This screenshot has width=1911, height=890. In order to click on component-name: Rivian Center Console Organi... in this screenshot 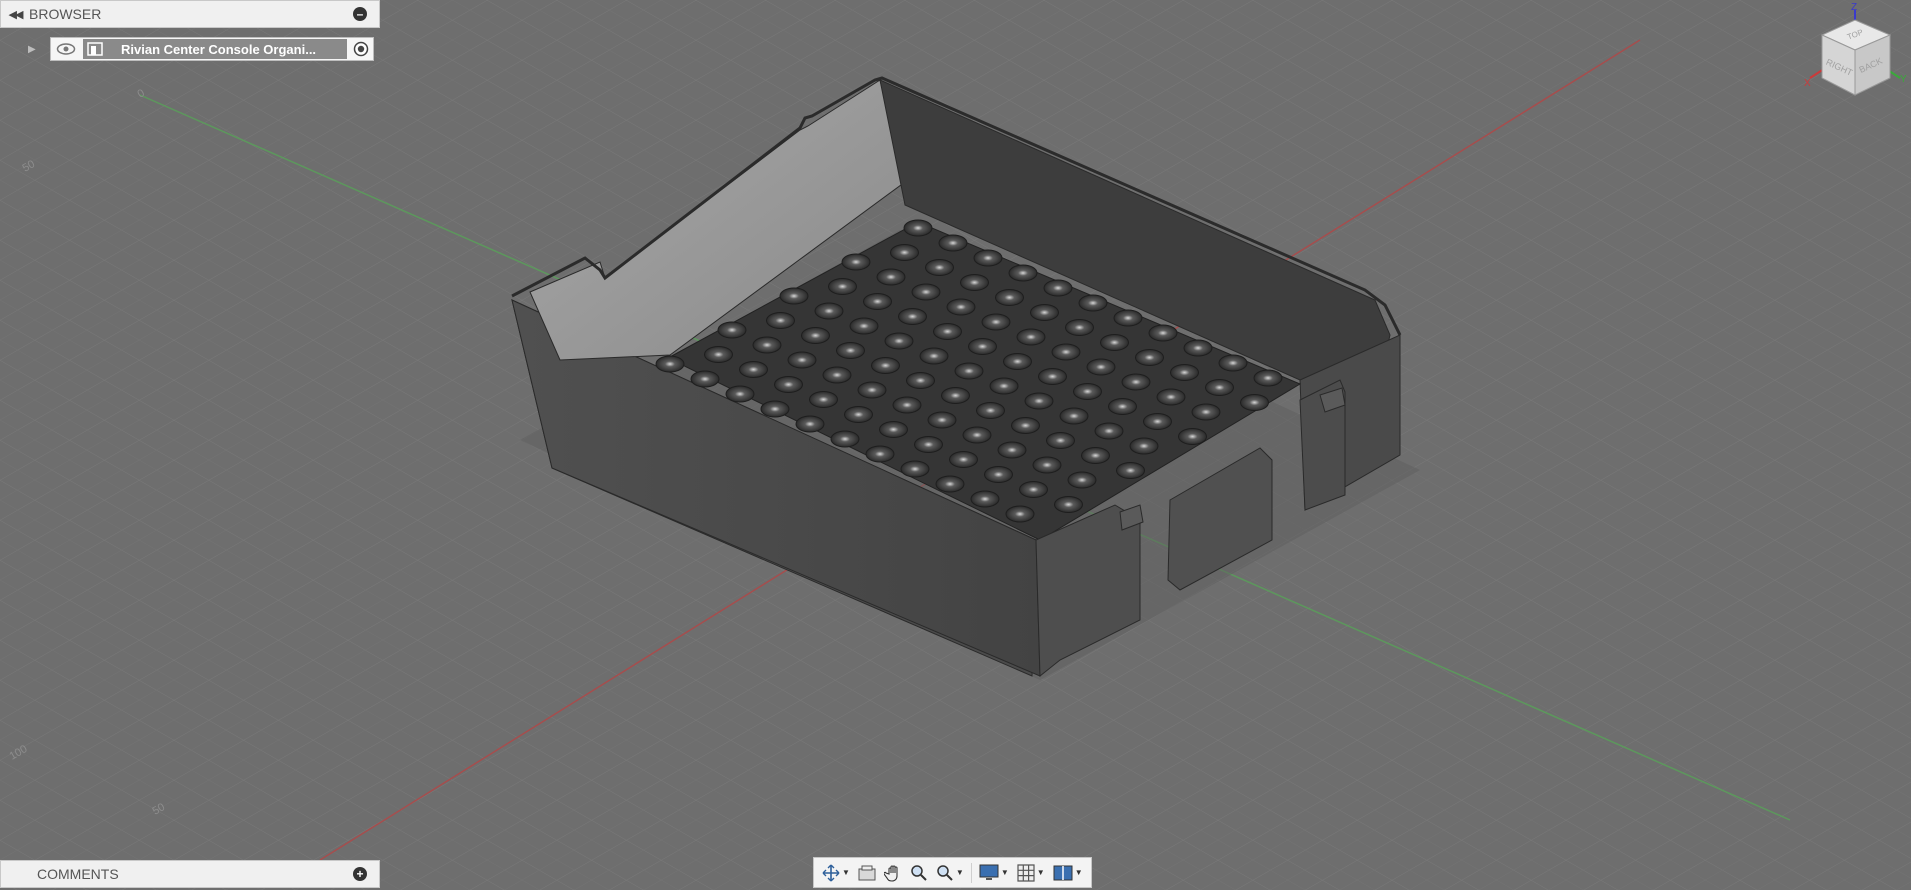, I will do `click(219, 49)`.